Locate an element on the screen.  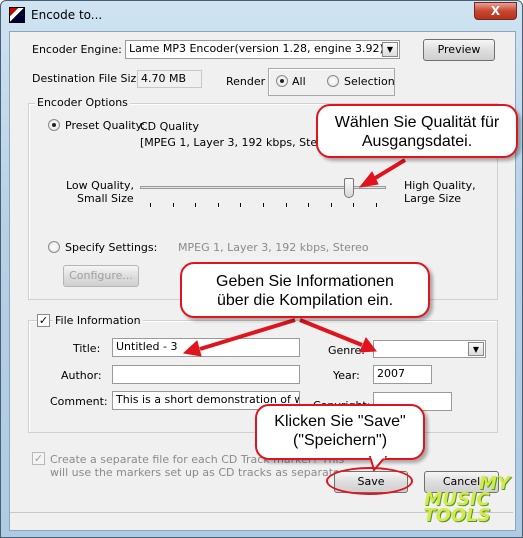
callout-quality: Wählen Sie Qualität für Ausgangsdatei. is located at coordinates (417, 131).